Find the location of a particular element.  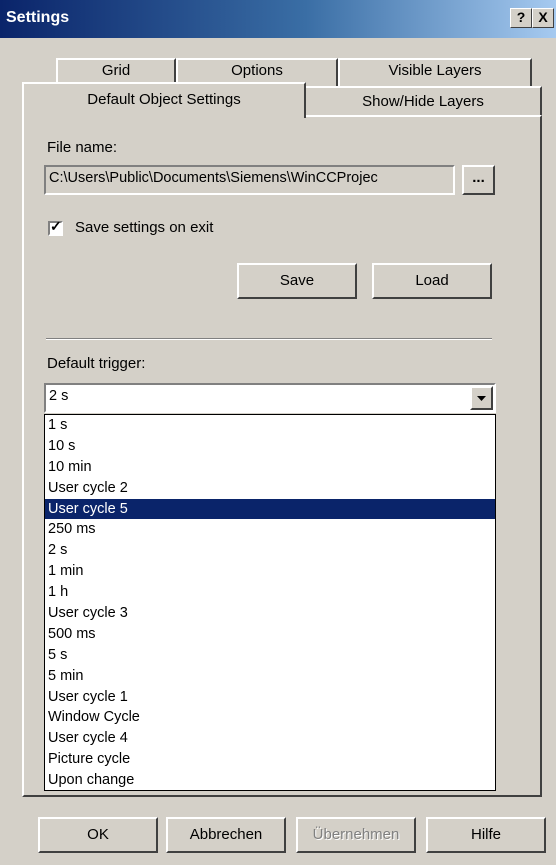

trigger-option: Window Cycle is located at coordinates (270, 717).